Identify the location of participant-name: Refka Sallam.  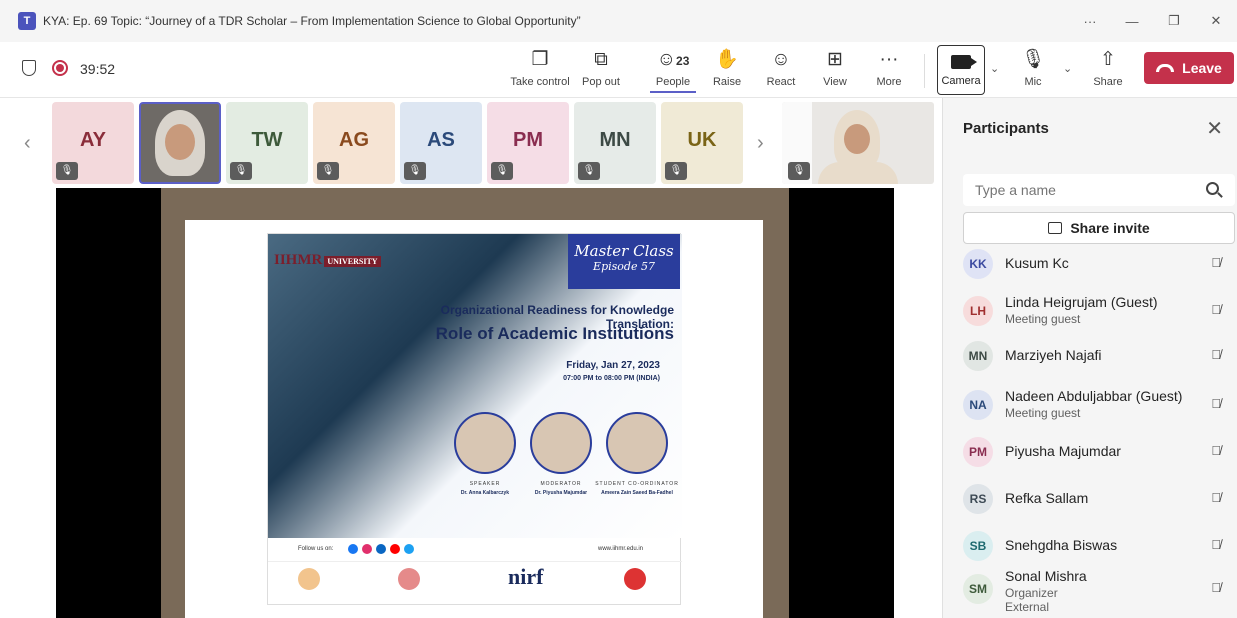
(1047, 498).